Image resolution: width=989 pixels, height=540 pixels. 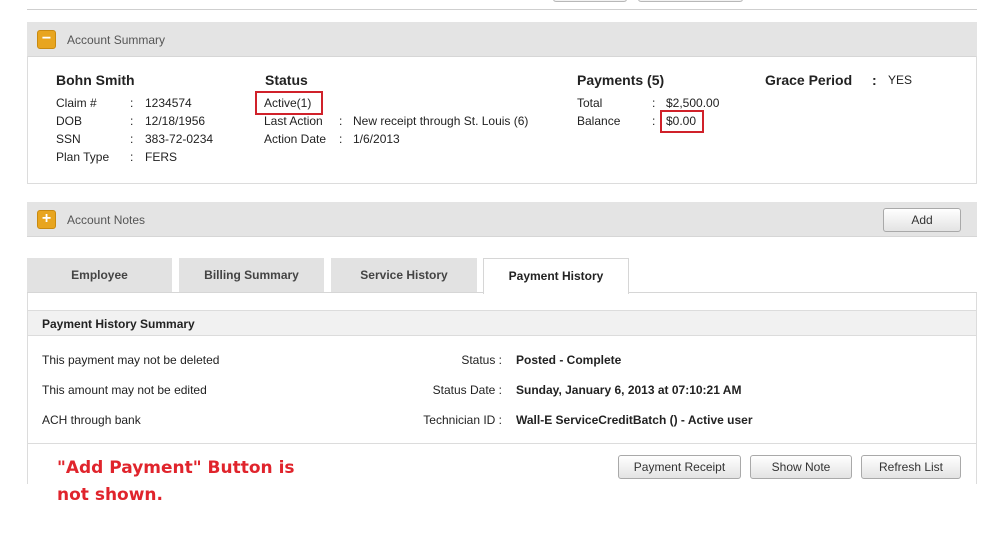 What do you see at coordinates (132, 157) in the screenshot?
I see `plan-type-sep: :` at bounding box center [132, 157].